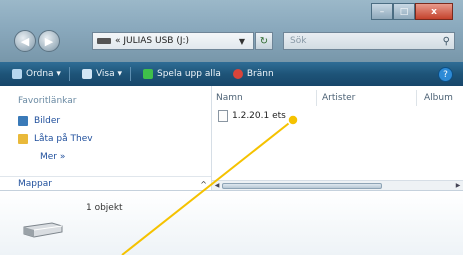 The image size is (463, 255). What do you see at coordinates (446, 41) in the screenshot?
I see `search-icon: ⚲` at bounding box center [446, 41].